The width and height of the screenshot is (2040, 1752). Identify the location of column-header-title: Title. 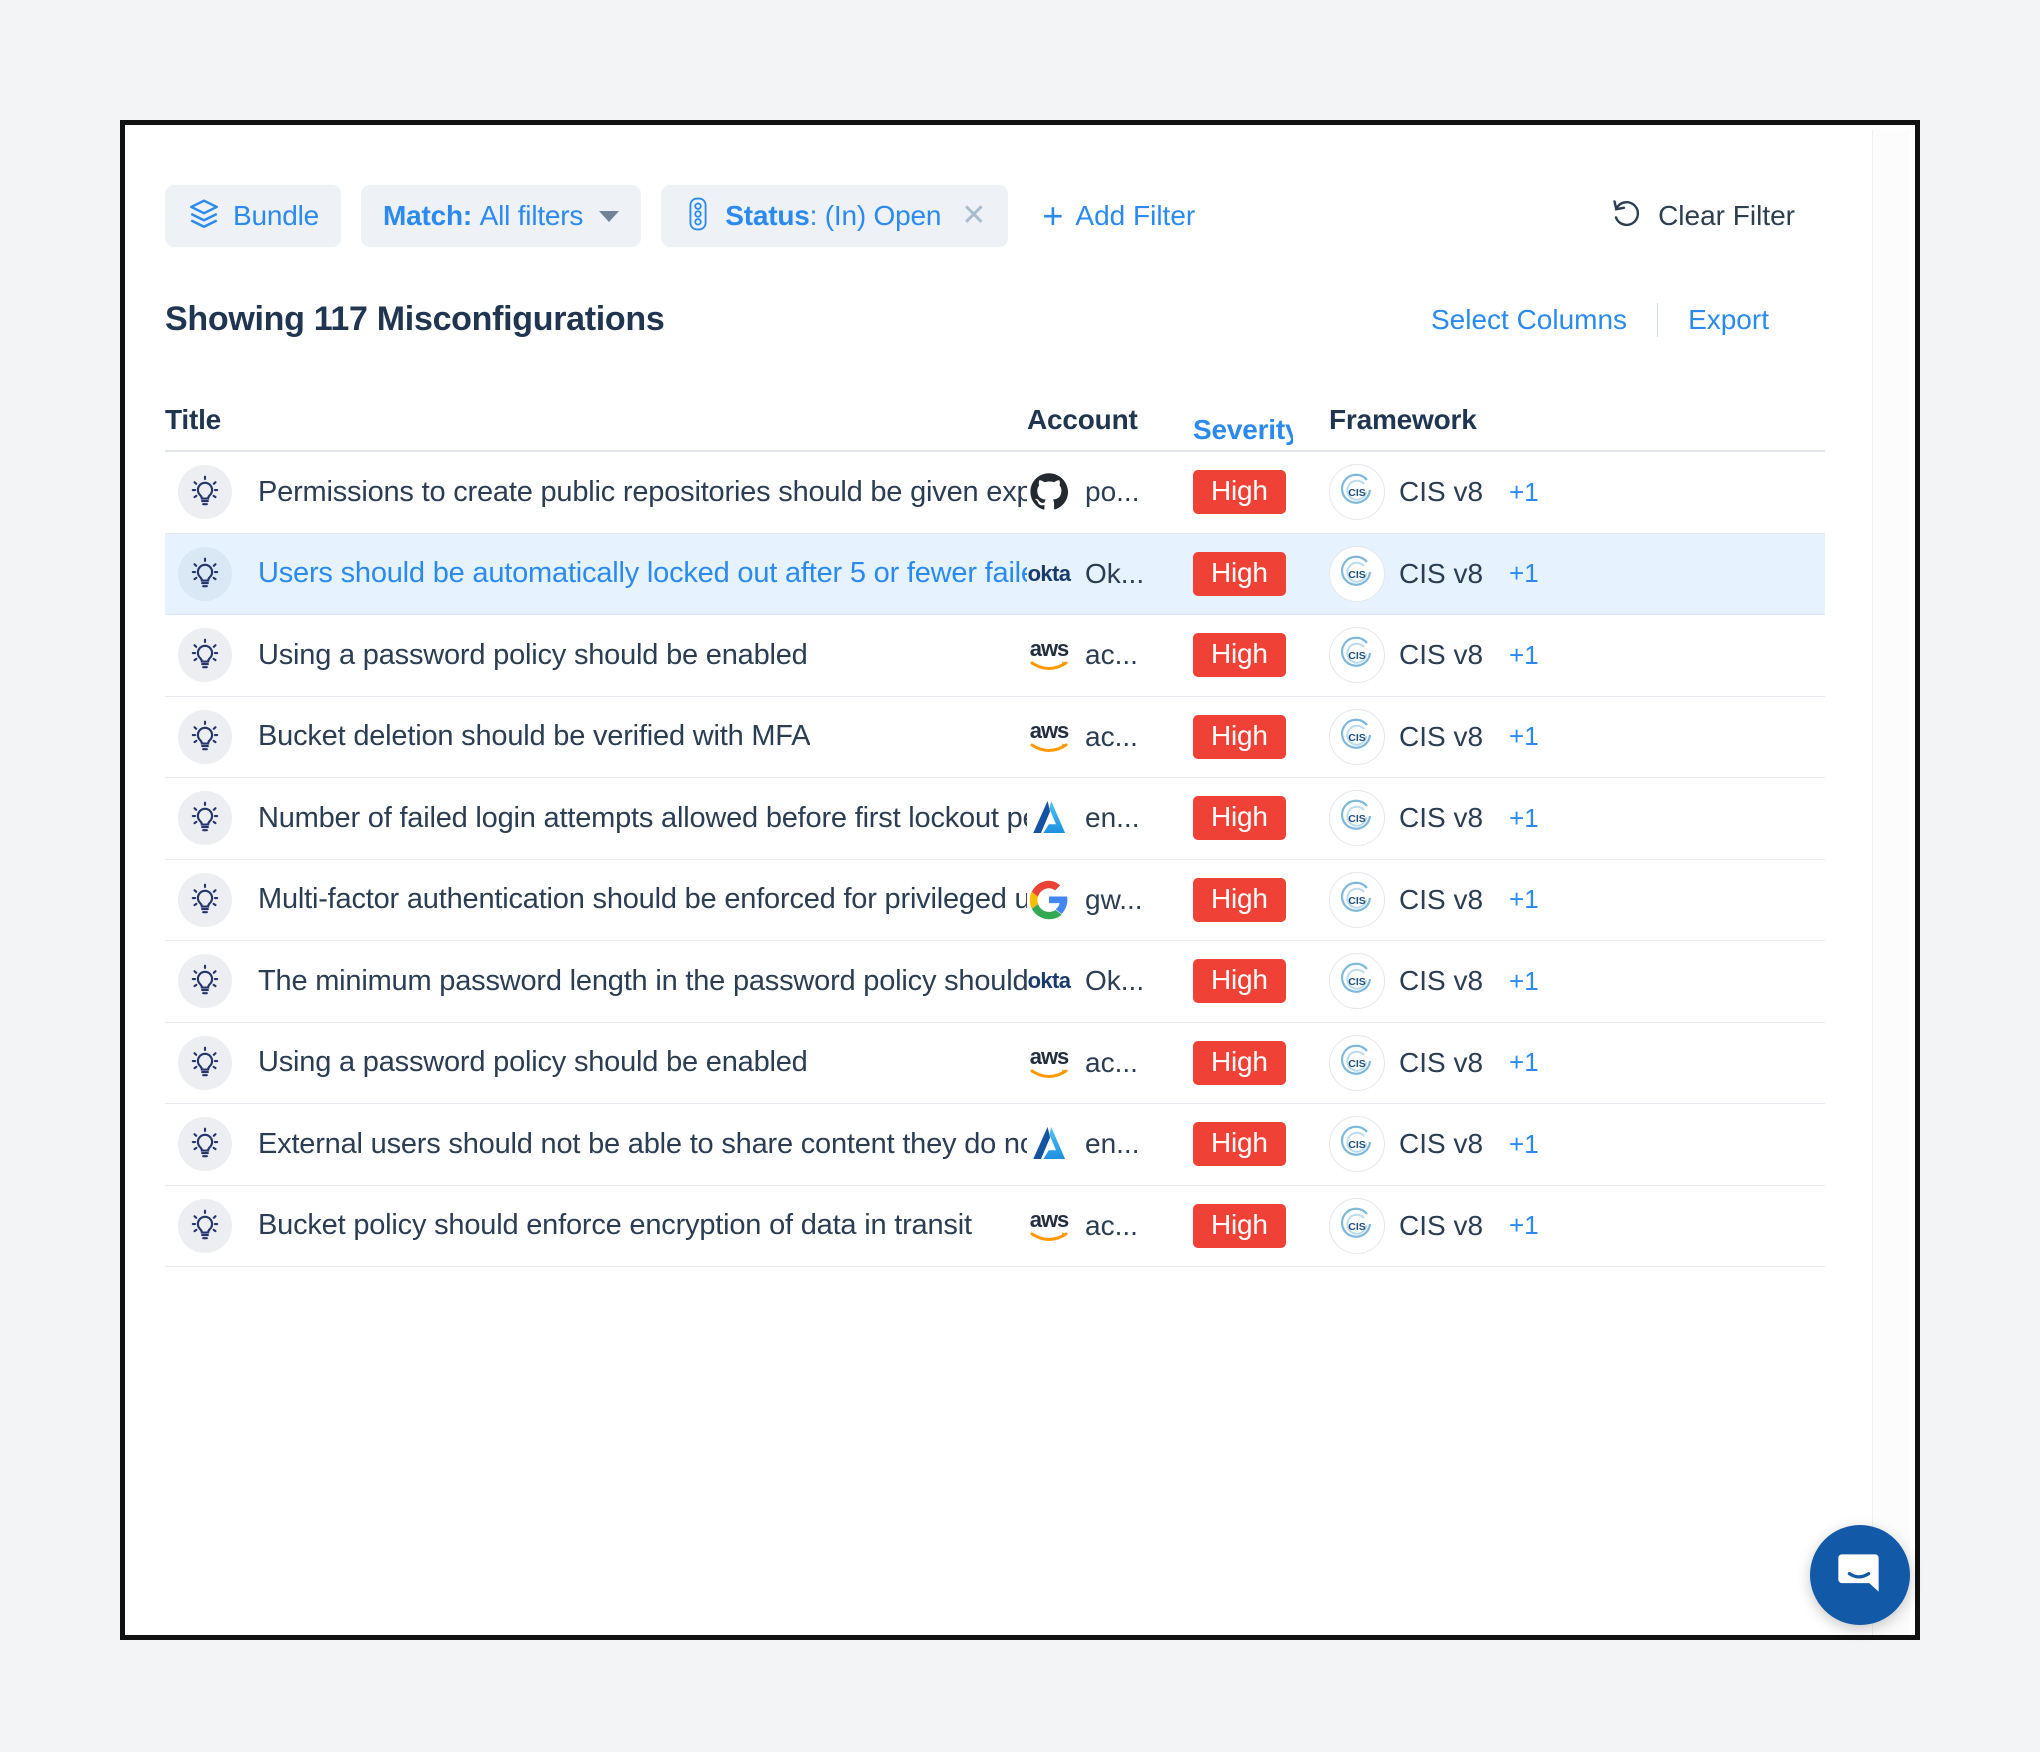
(193, 425).